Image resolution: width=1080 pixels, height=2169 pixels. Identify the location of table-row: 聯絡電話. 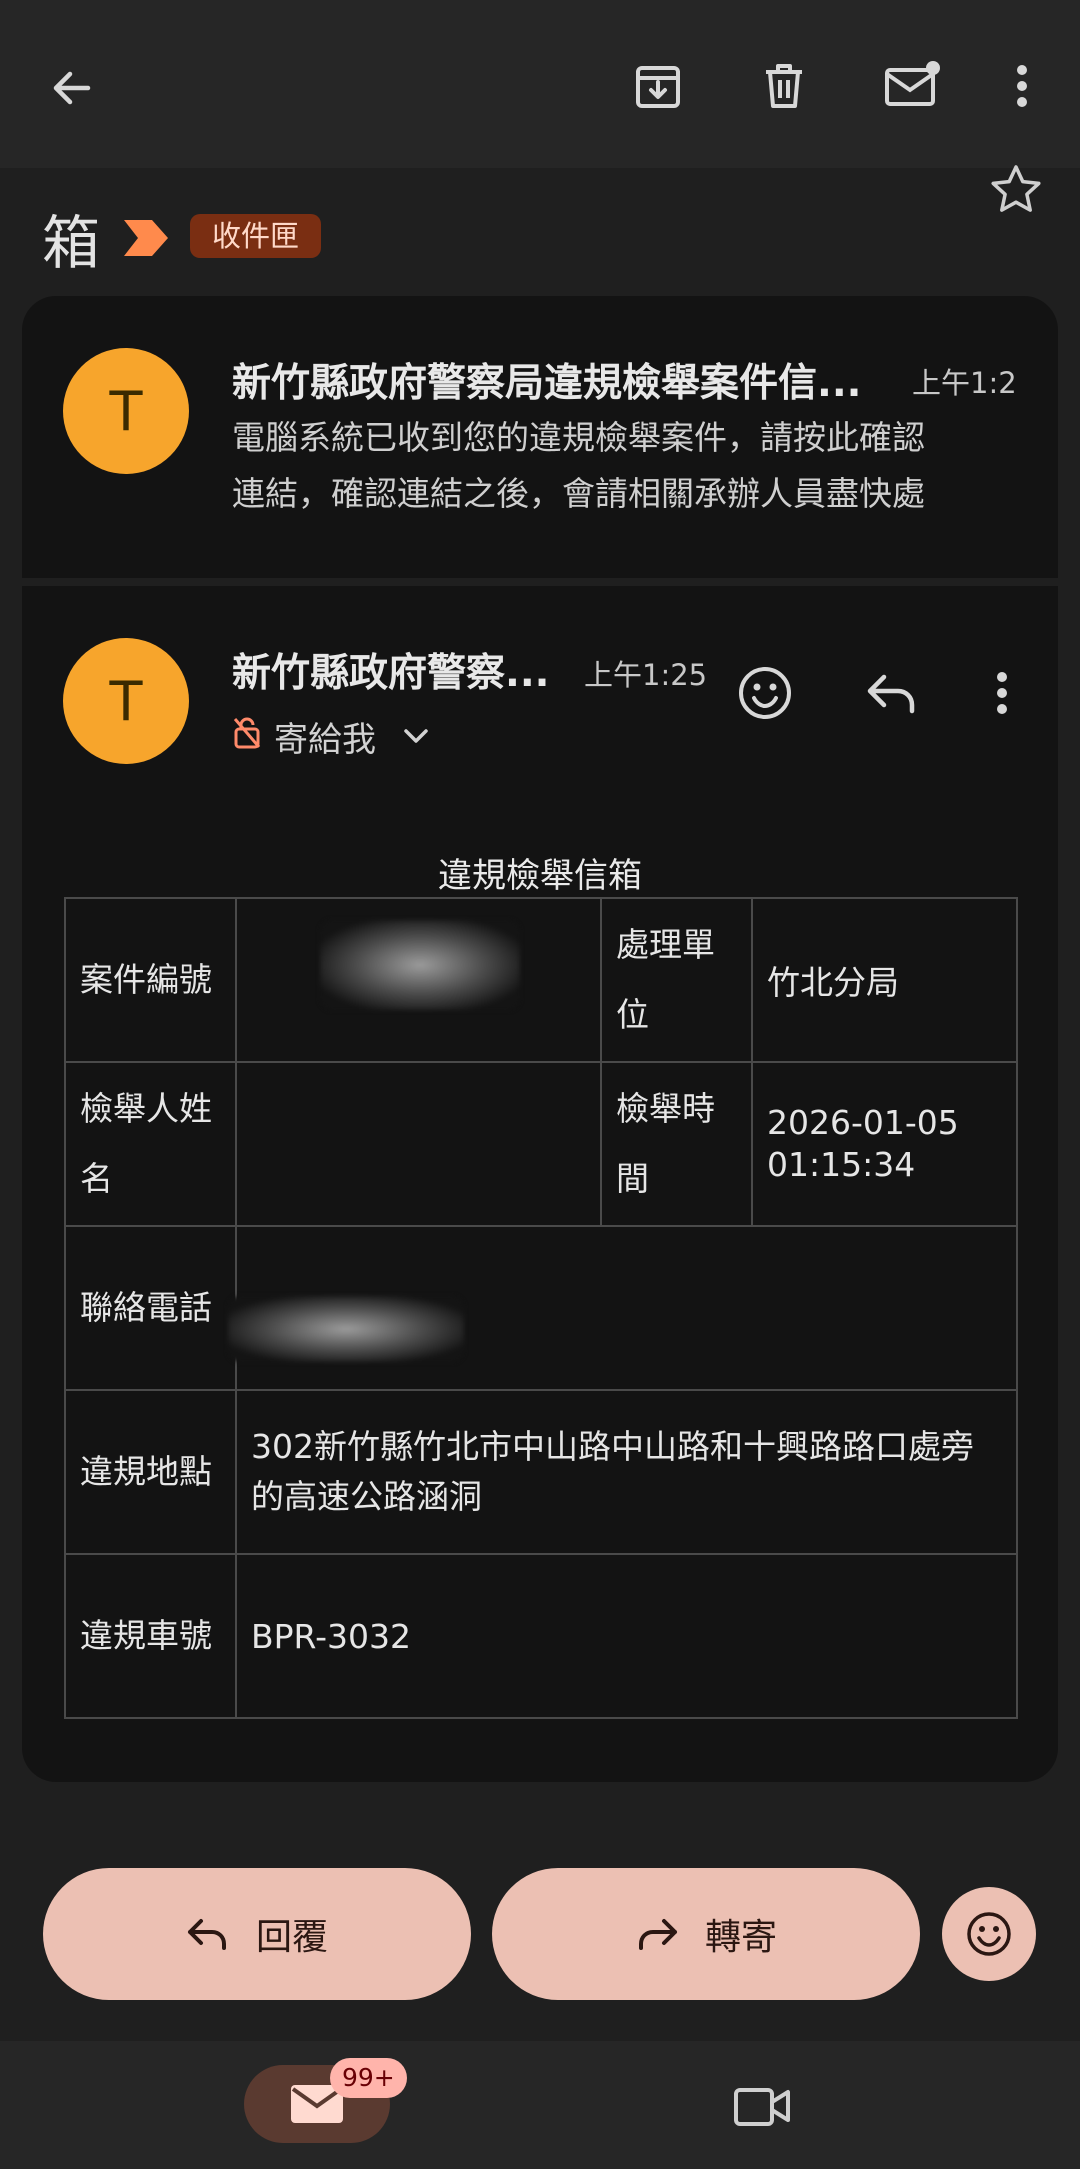
(541, 1308).